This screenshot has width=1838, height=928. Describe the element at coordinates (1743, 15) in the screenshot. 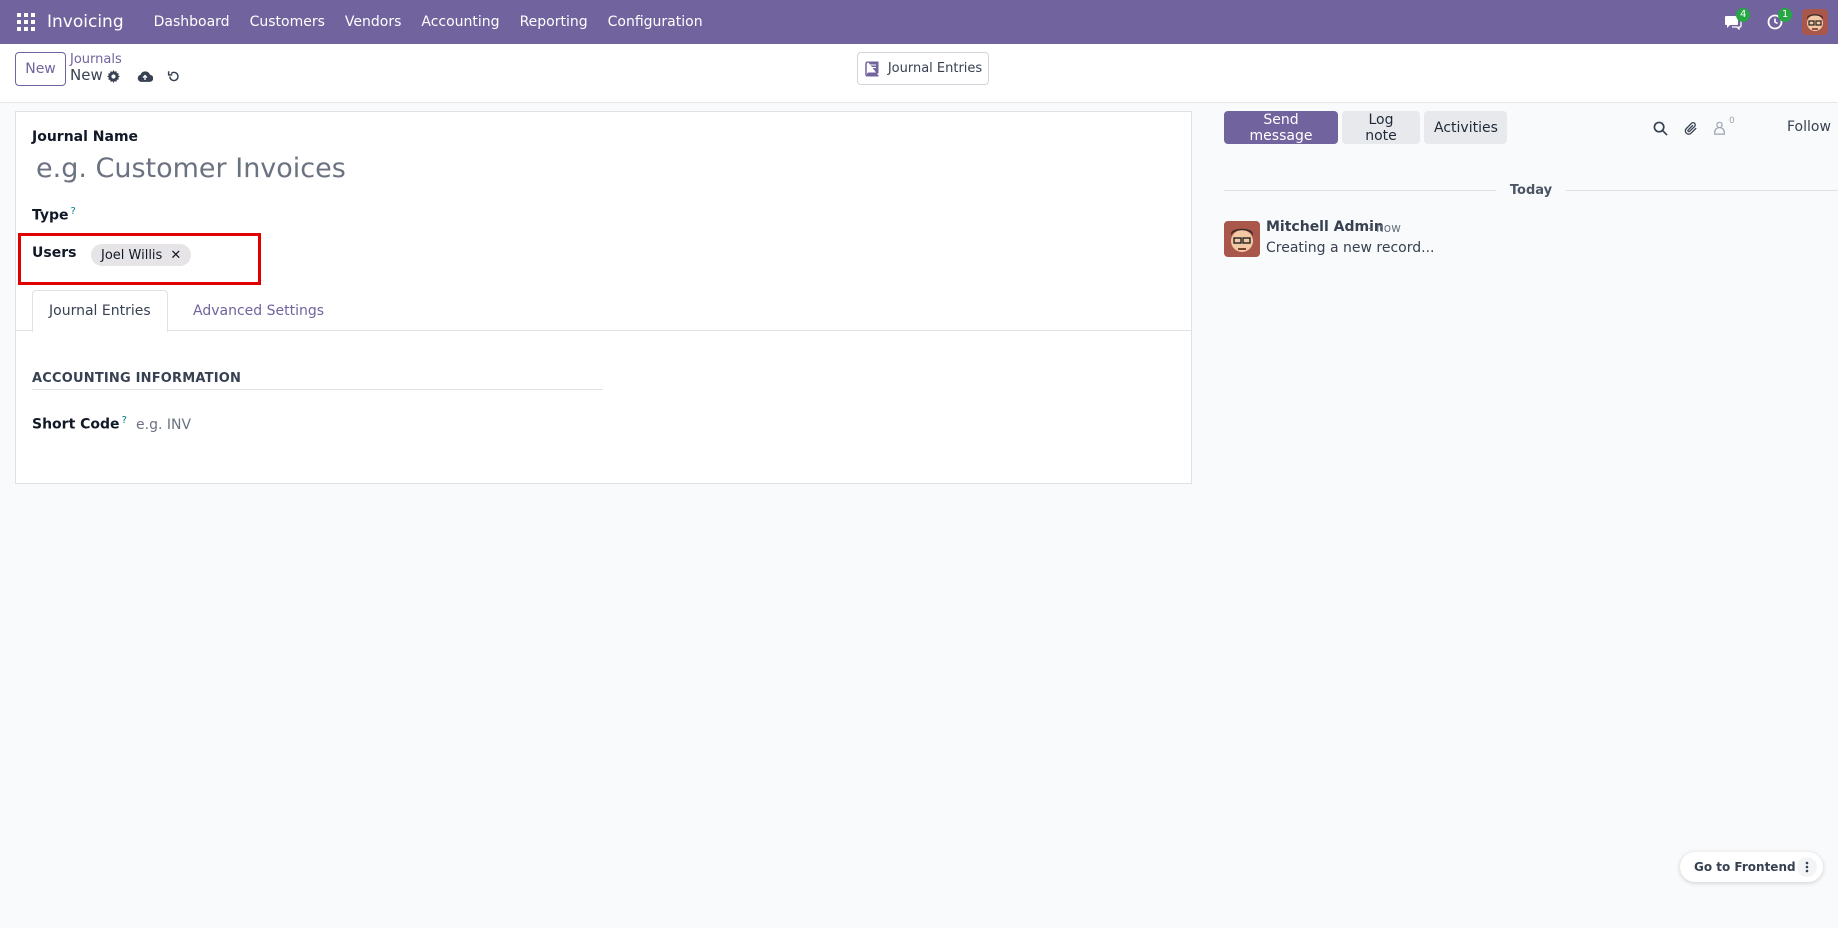

I see `messages-badge: 4` at that location.